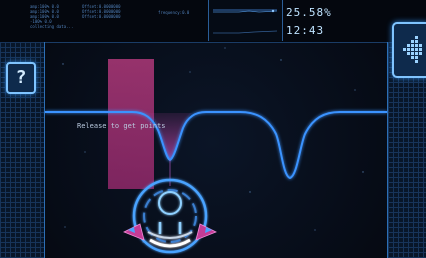  What do you see at coordinates (305, 30) in the screenshot?
I see `timer-readout: 12:43` at bounding box center [305, 30].